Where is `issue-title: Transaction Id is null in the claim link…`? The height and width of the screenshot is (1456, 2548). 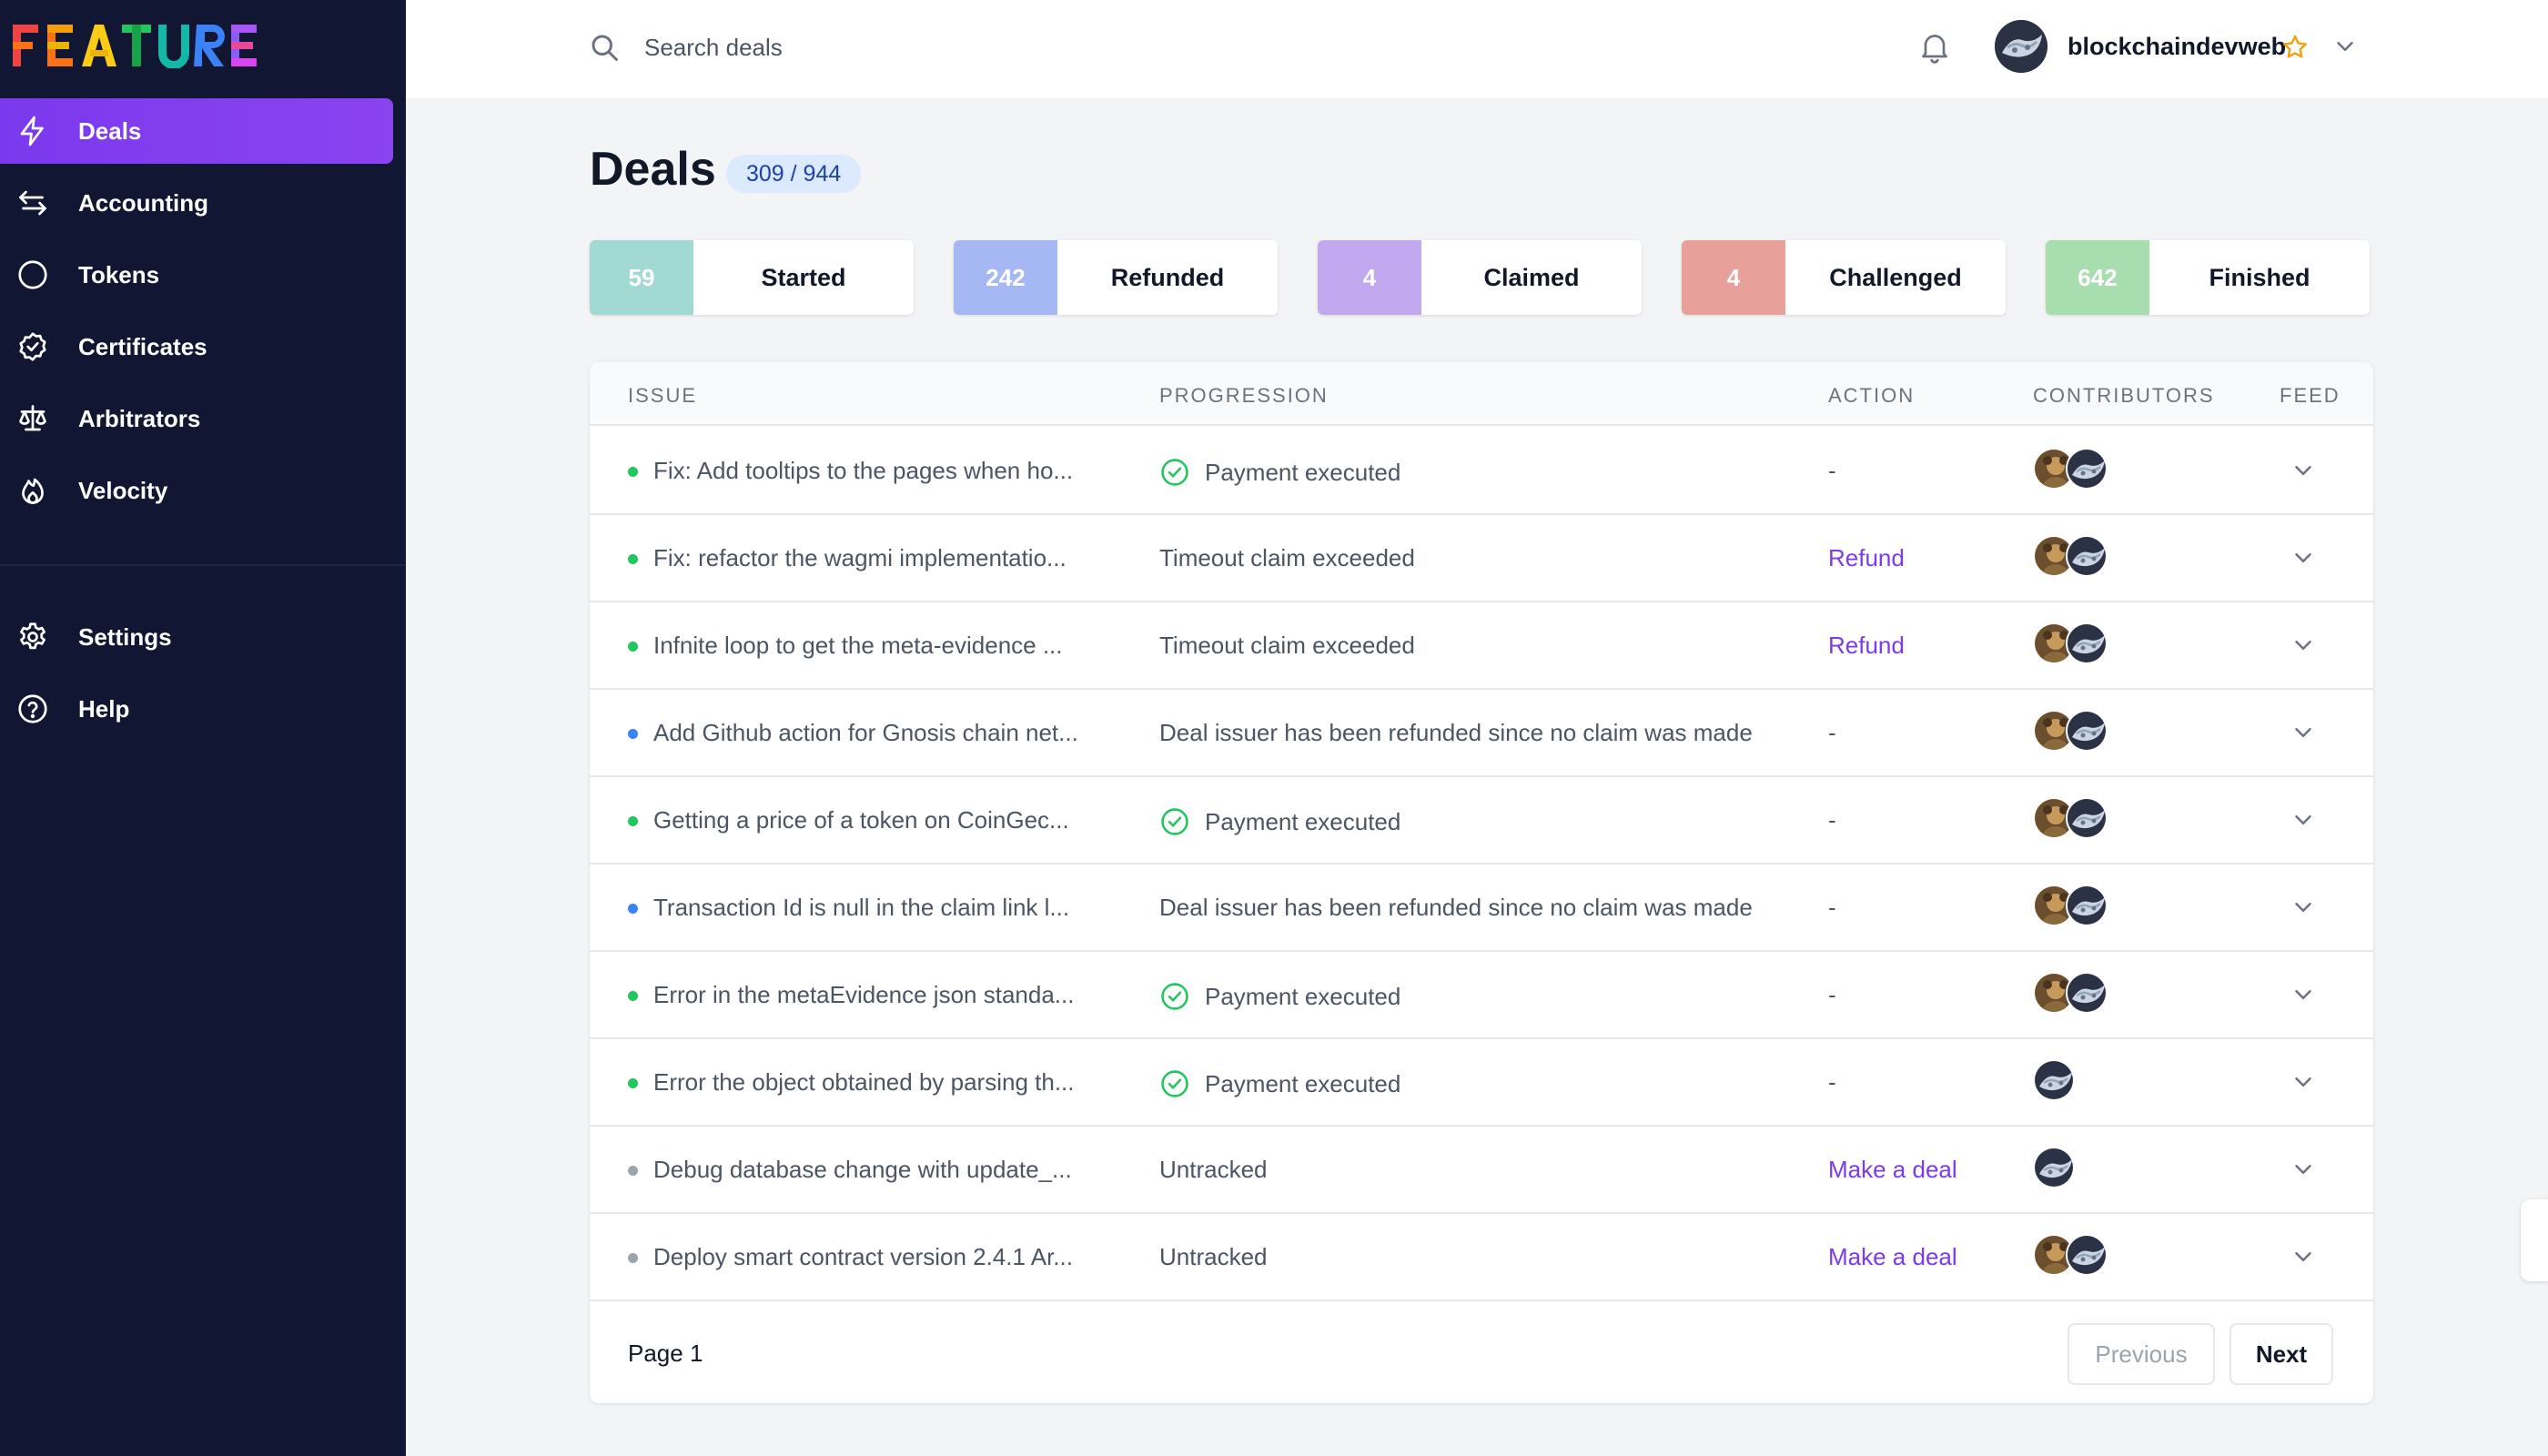 issue-title: Transaction Id is null in the claim link… is located at coordinates (861, 908).